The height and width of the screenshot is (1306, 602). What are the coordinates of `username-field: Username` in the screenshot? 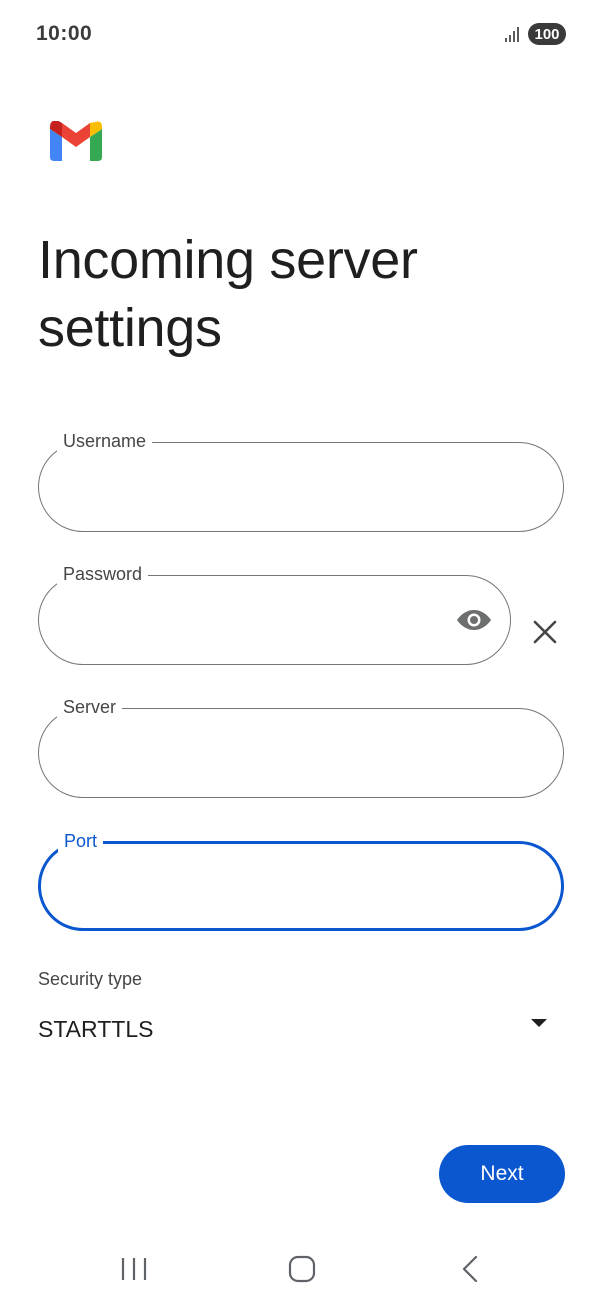 It's located at (301, 481).